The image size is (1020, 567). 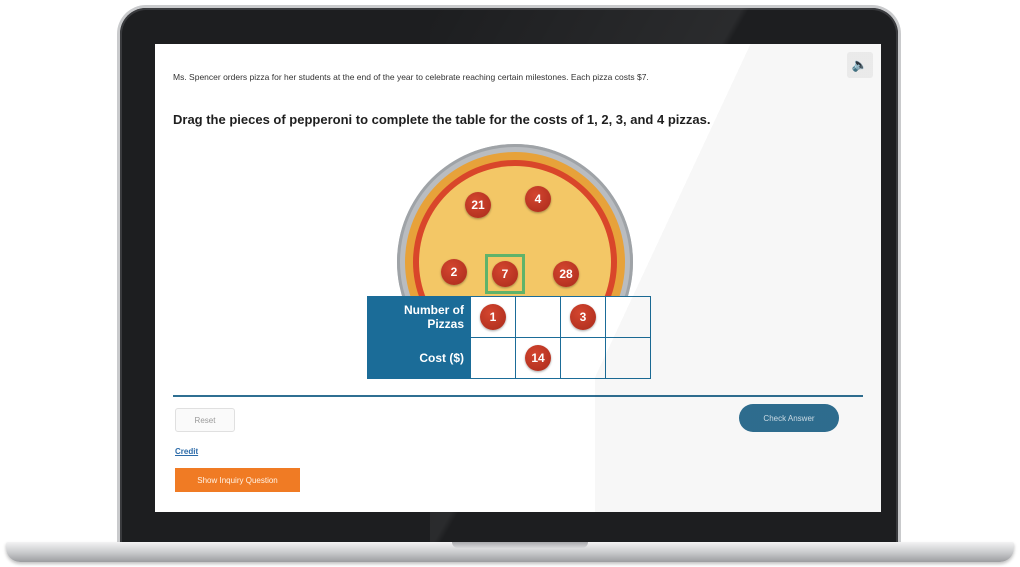 What do you see at coordinates (478, 205) in the screenshot?
I see `pepperoni-piece-21: 21` at bounding box center [478, 205].